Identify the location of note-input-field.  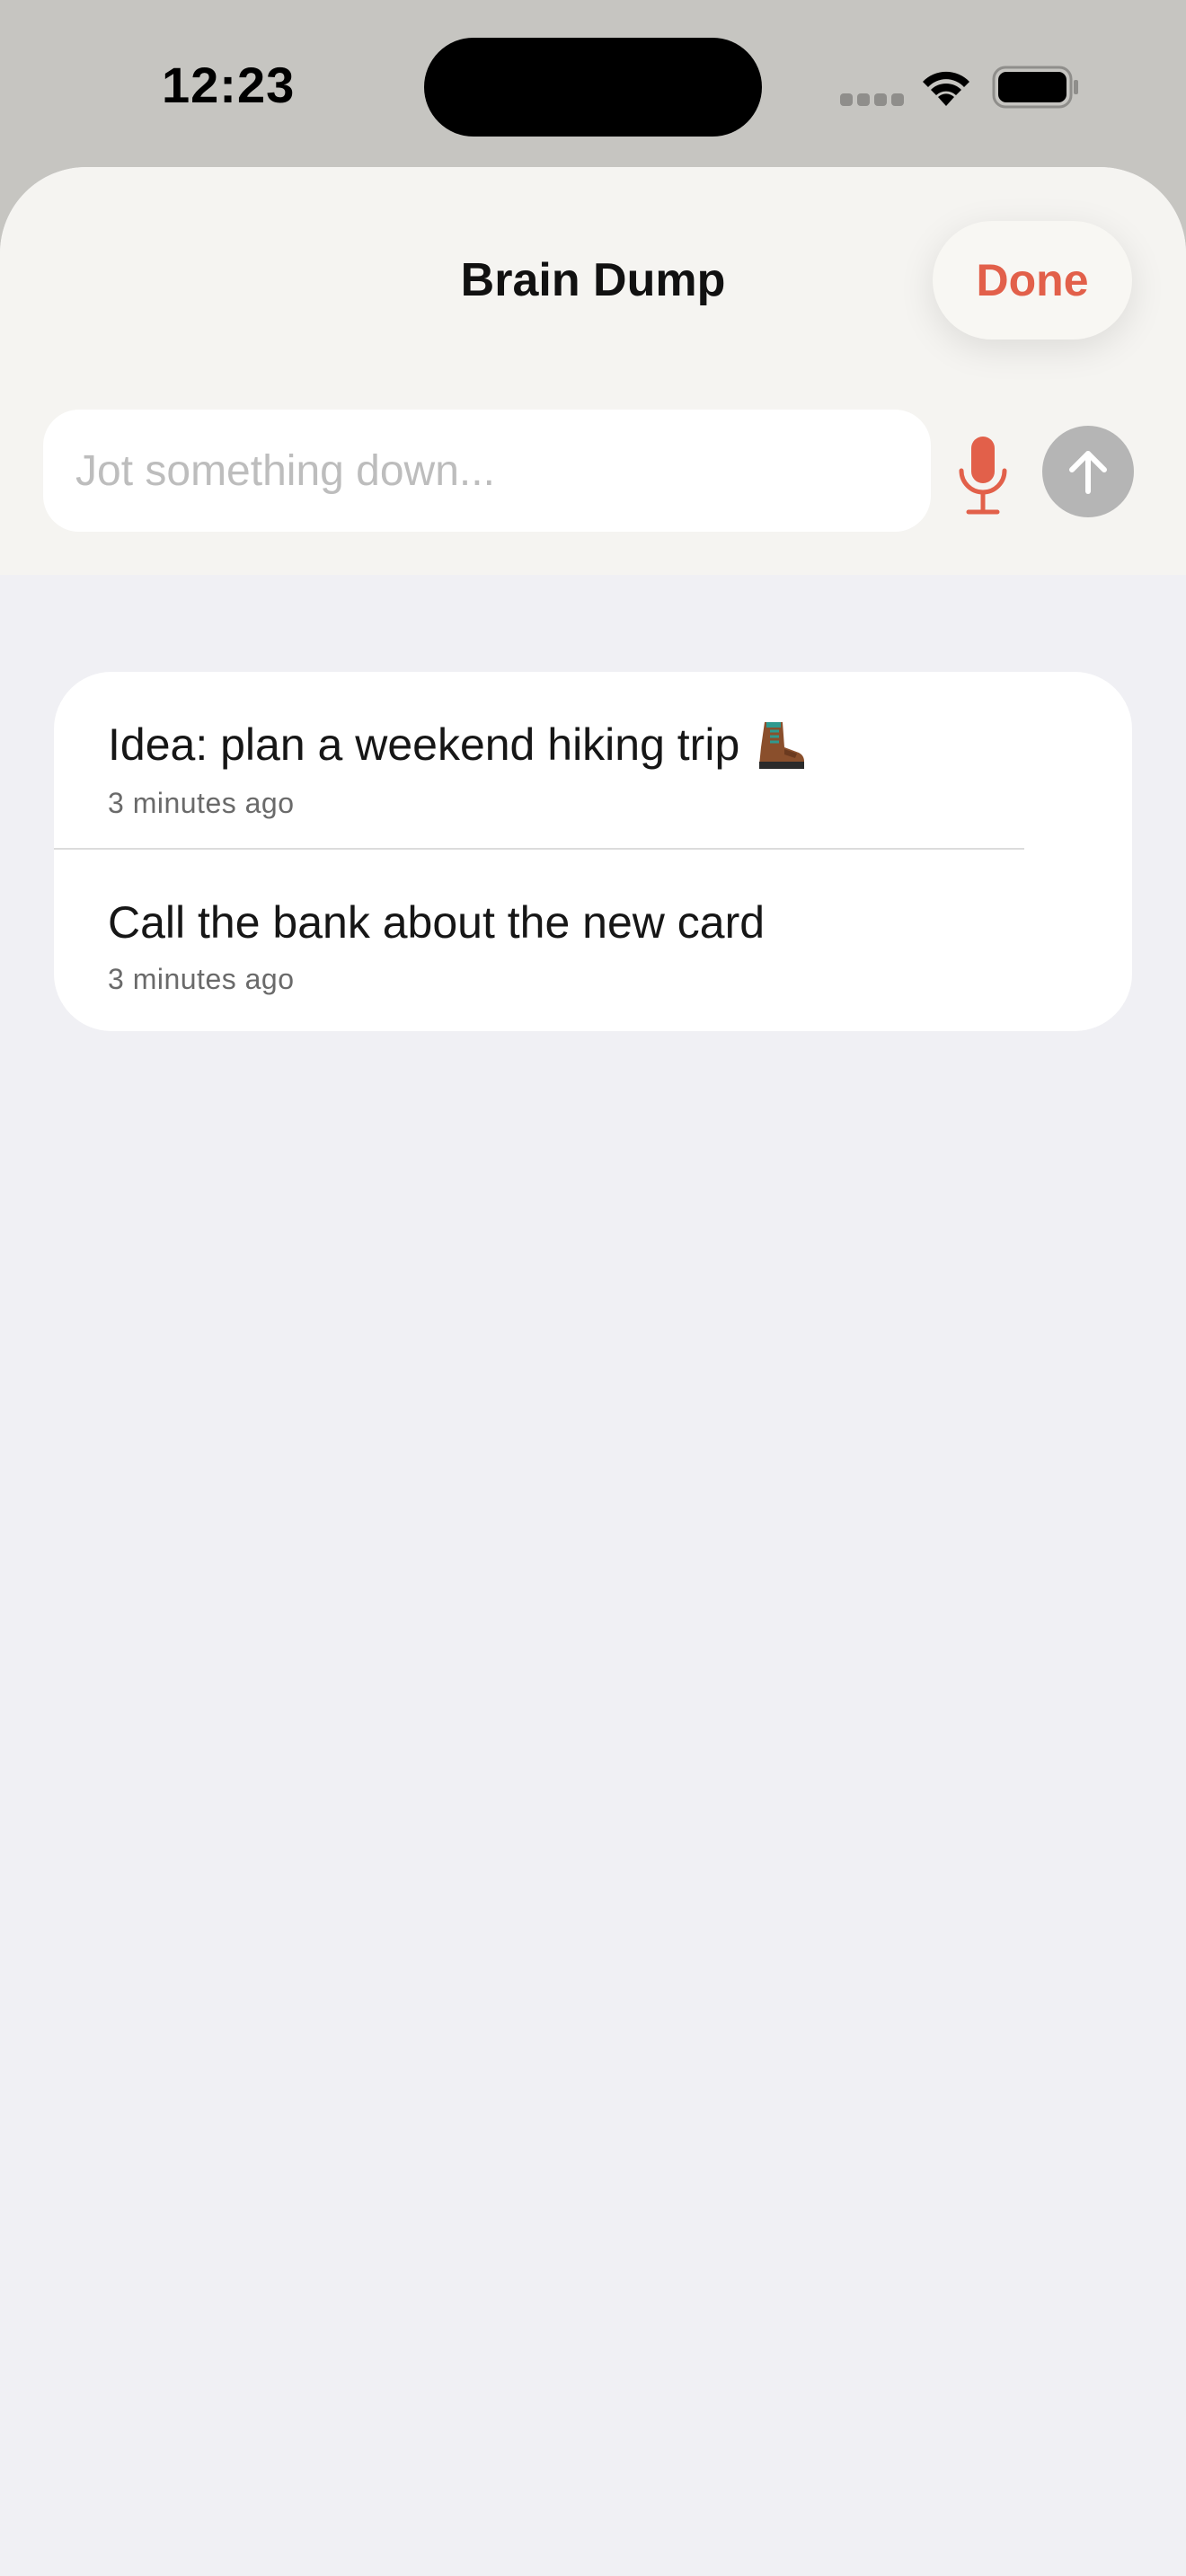
(487, 471).